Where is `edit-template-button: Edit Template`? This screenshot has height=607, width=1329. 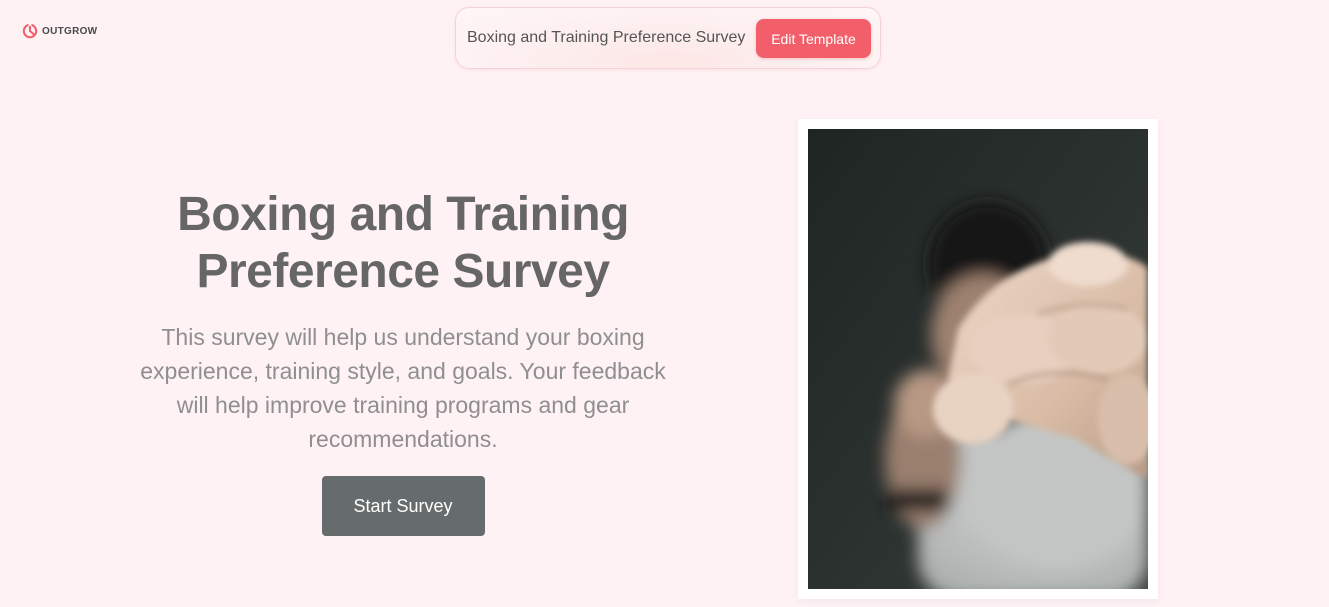 edit-template-button: Edit Template is located at coordinates (813, 38).